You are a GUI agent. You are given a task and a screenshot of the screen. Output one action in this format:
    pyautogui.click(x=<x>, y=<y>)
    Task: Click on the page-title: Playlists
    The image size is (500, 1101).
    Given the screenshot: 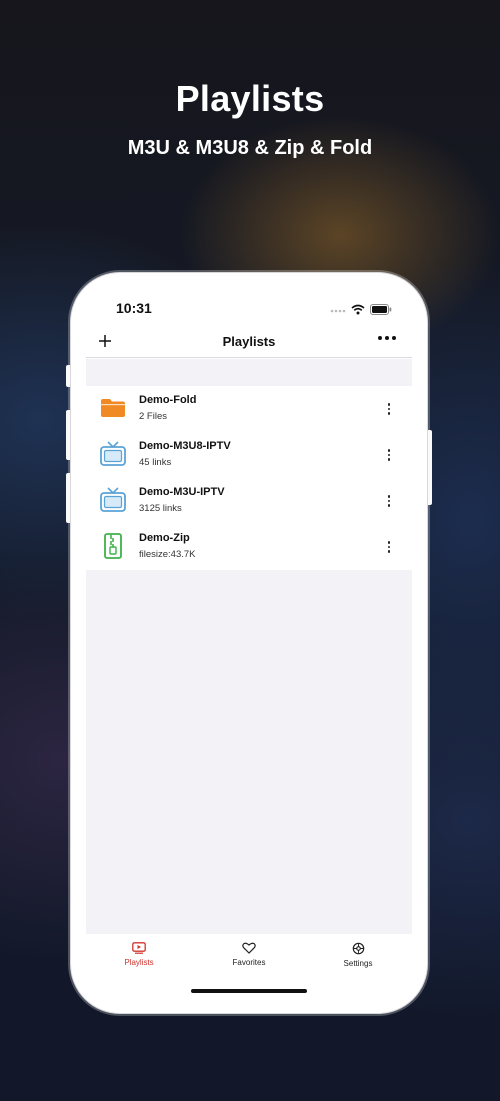 What is the action you would take?
    pyautogui.click(x=249, y=341)
    